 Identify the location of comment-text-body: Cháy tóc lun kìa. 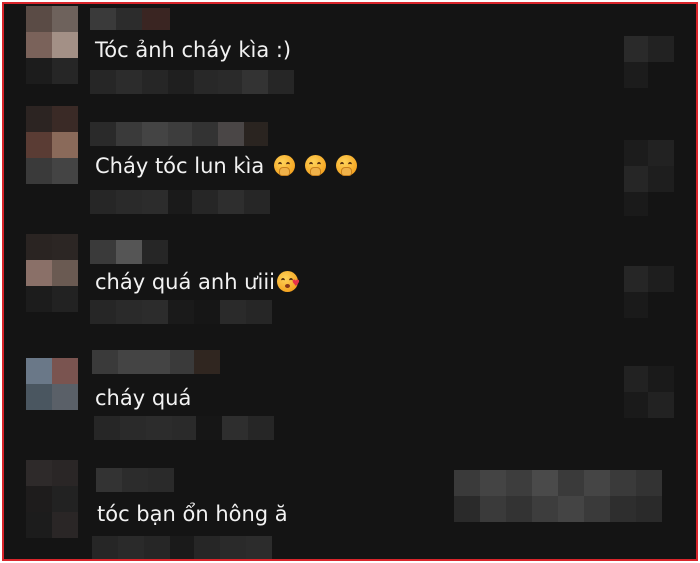
(180, 166).